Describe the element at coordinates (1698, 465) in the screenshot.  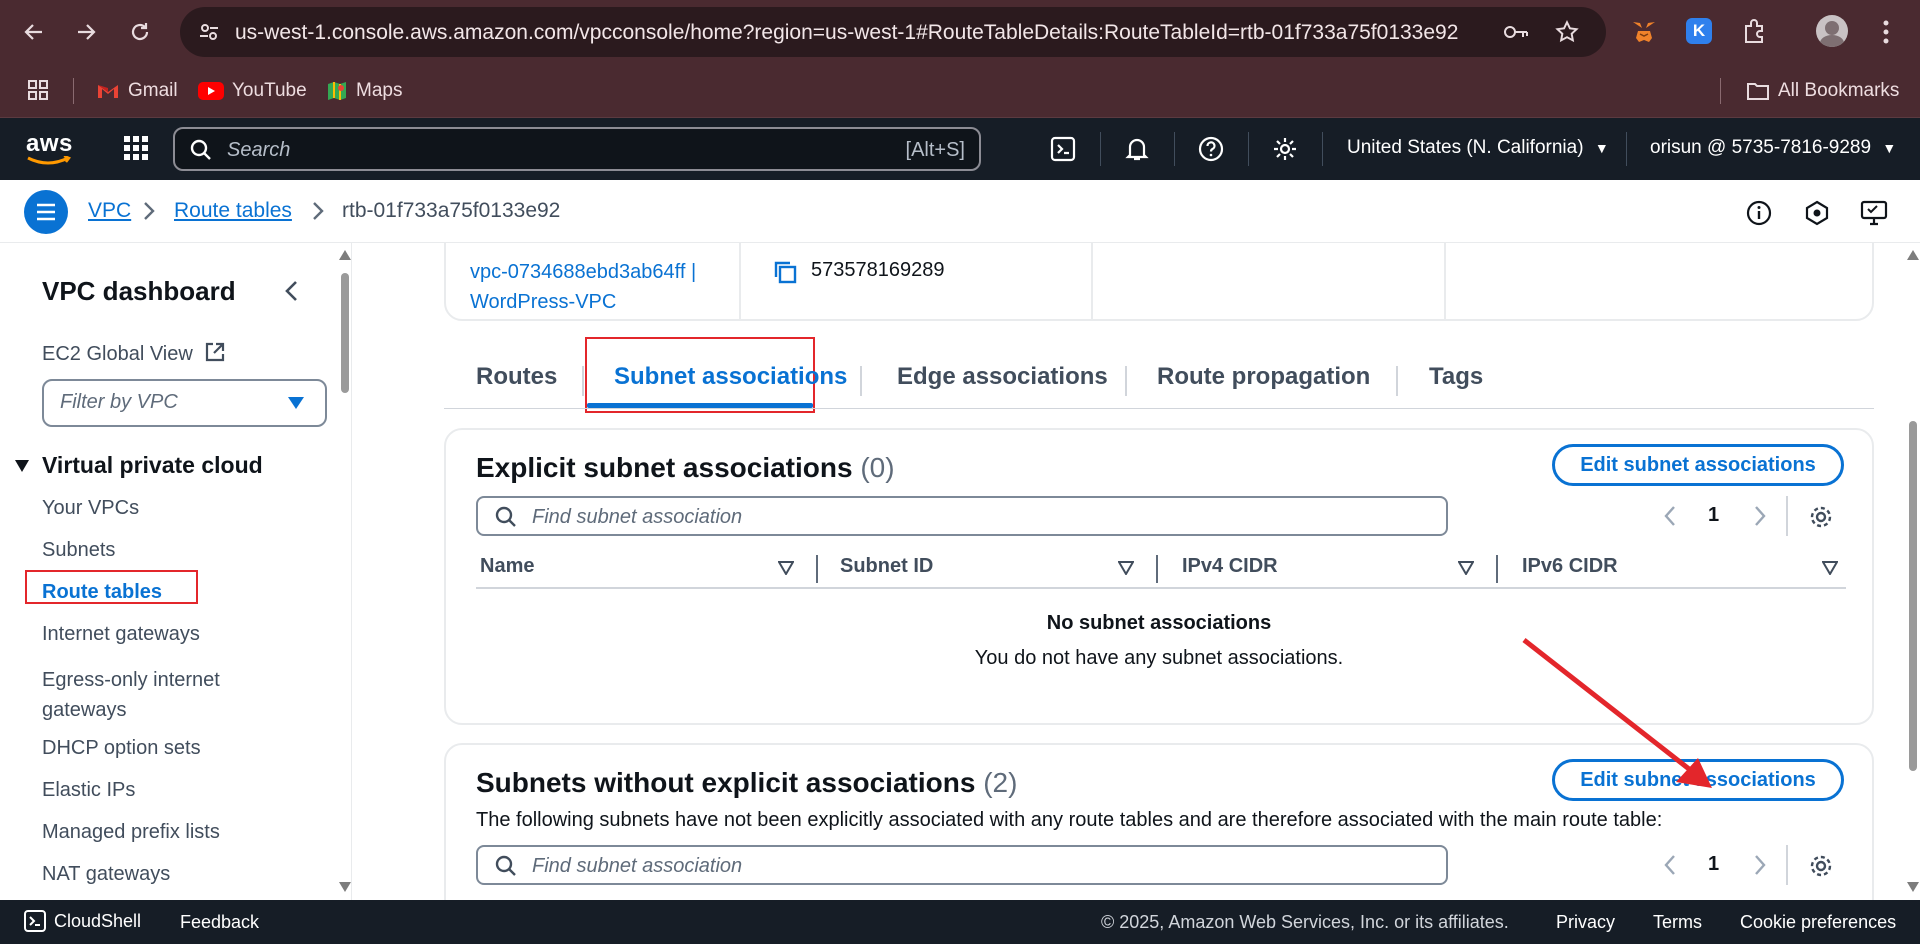
I see `edit-subnet-associations-button: Edit subnet associations` at that location.